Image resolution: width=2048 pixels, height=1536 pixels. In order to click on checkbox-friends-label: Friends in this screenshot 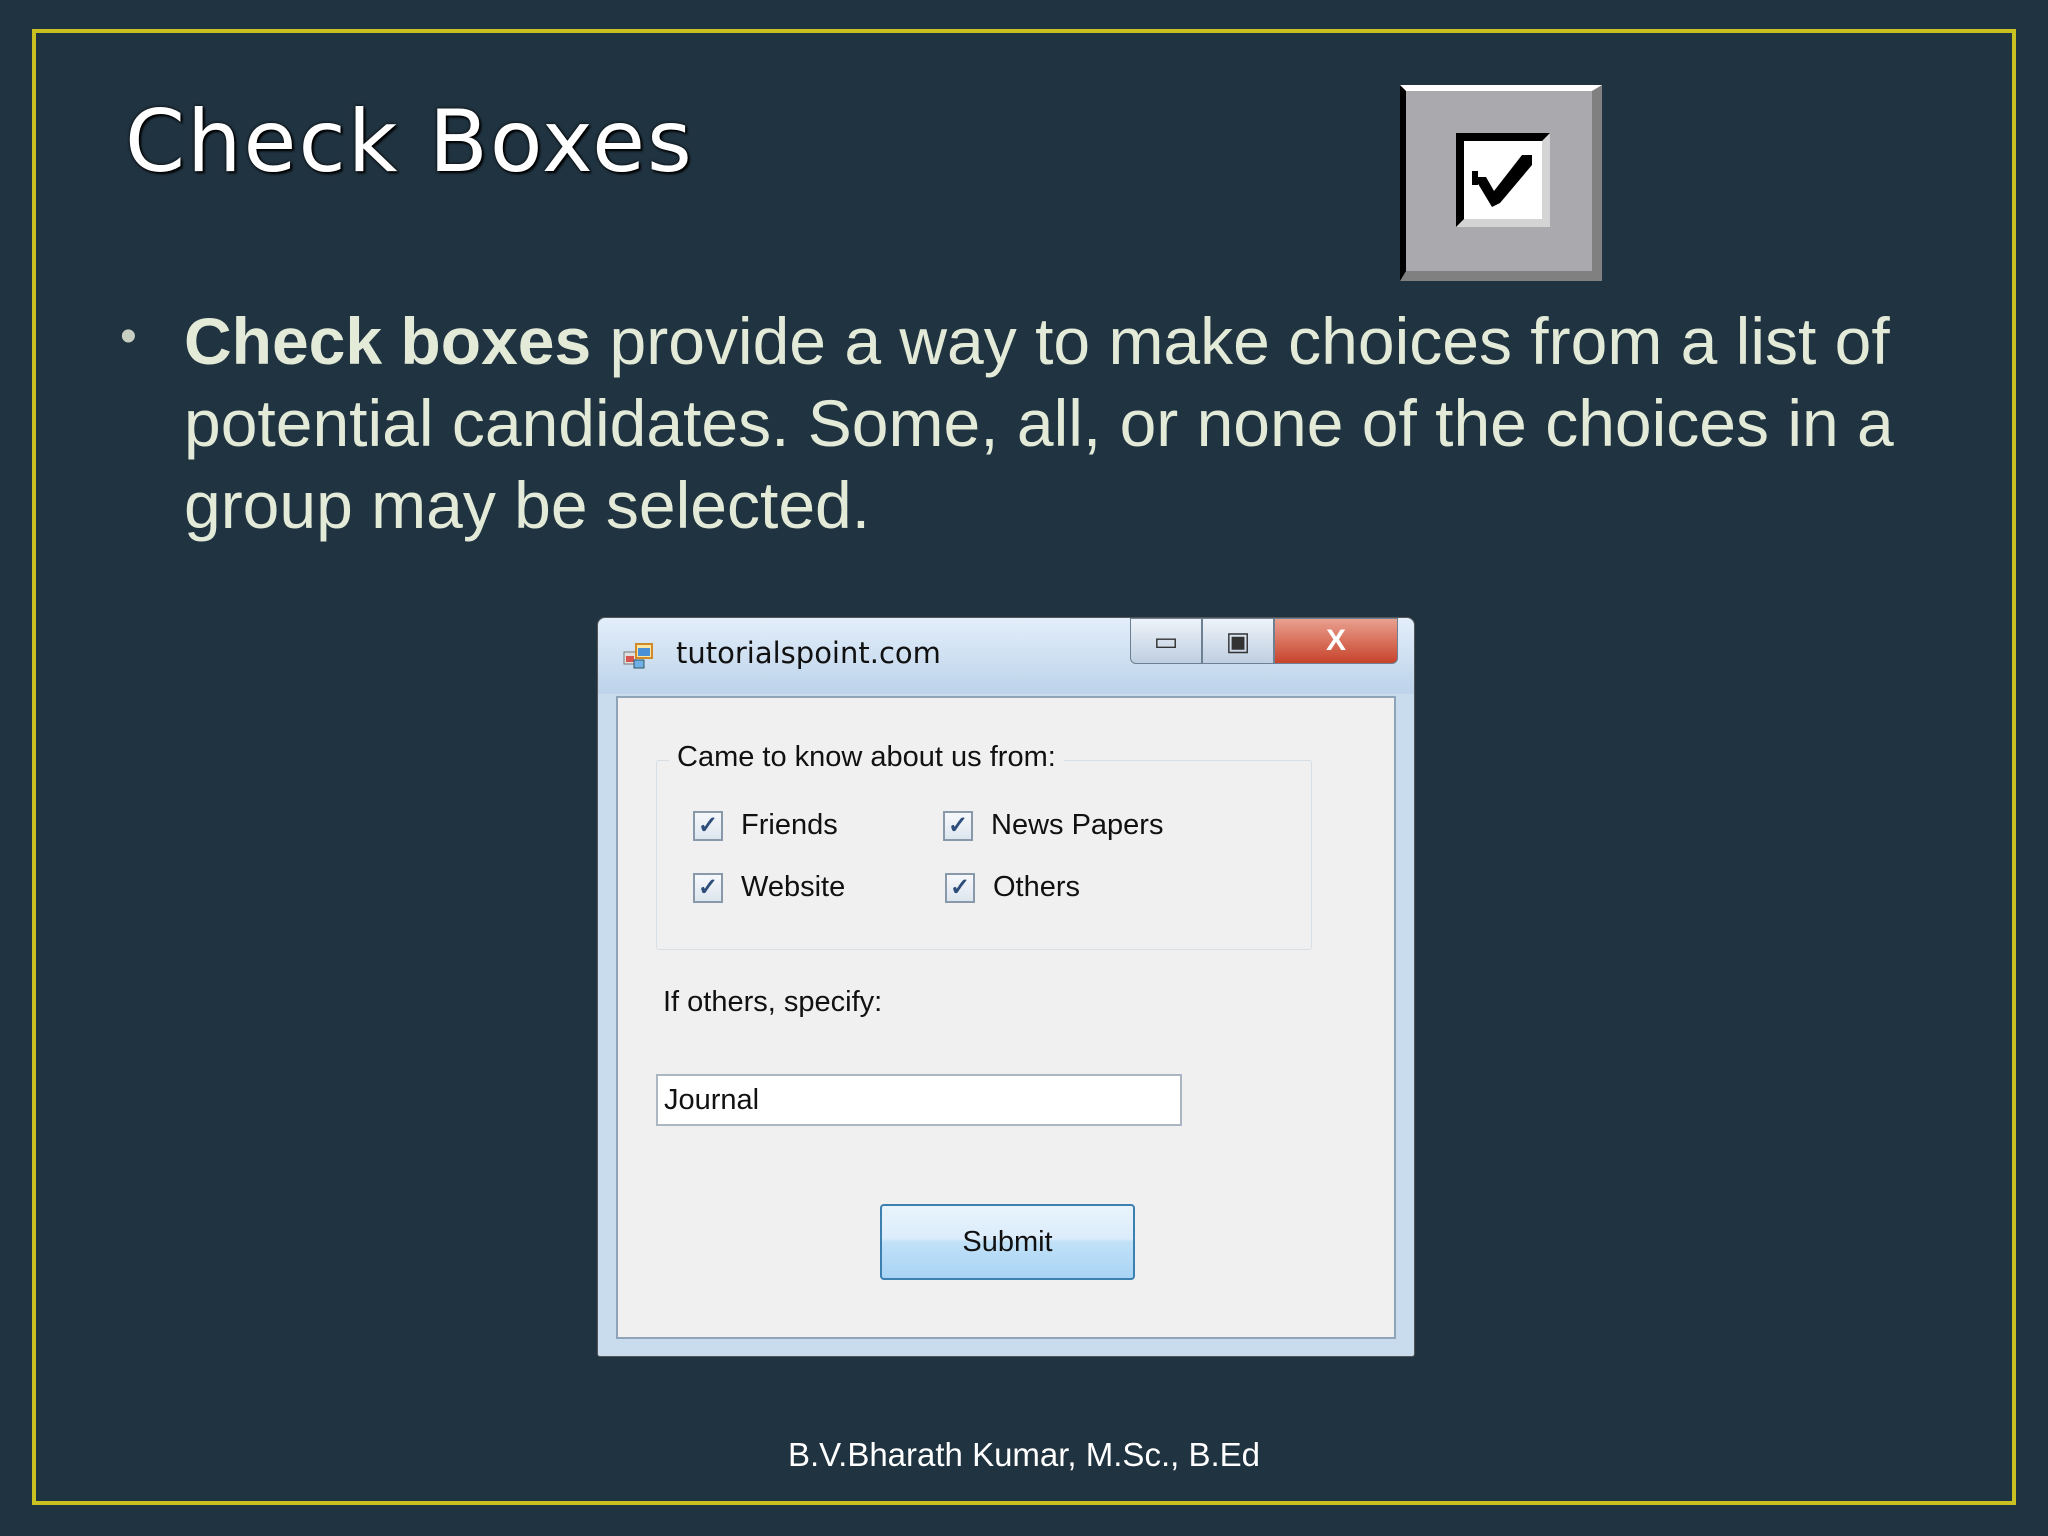, I will do `click(789, 825)`.